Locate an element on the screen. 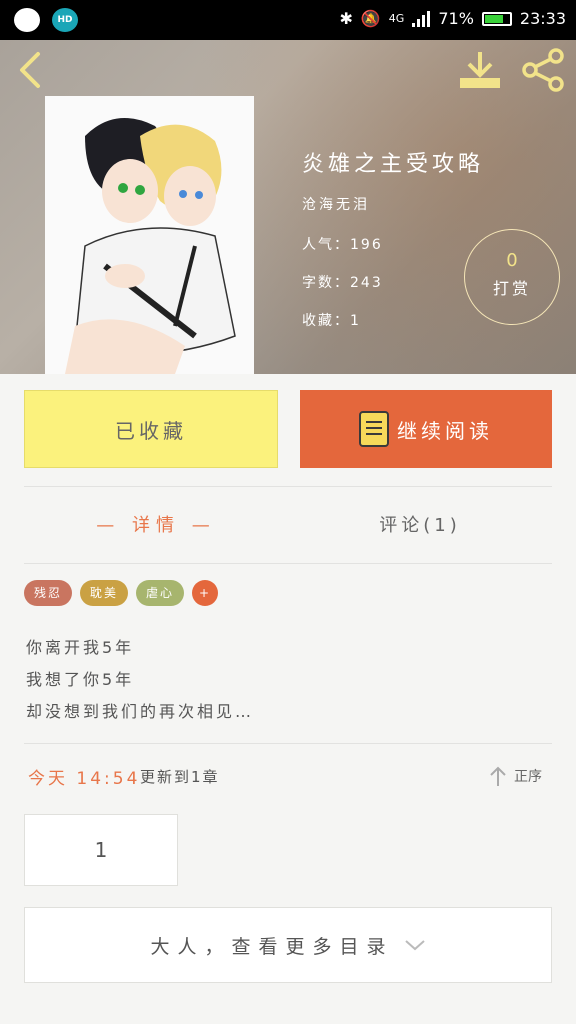 The image size is (576, 1024). popularity-stat: 人气：196 is located at coordinates (393, 244).